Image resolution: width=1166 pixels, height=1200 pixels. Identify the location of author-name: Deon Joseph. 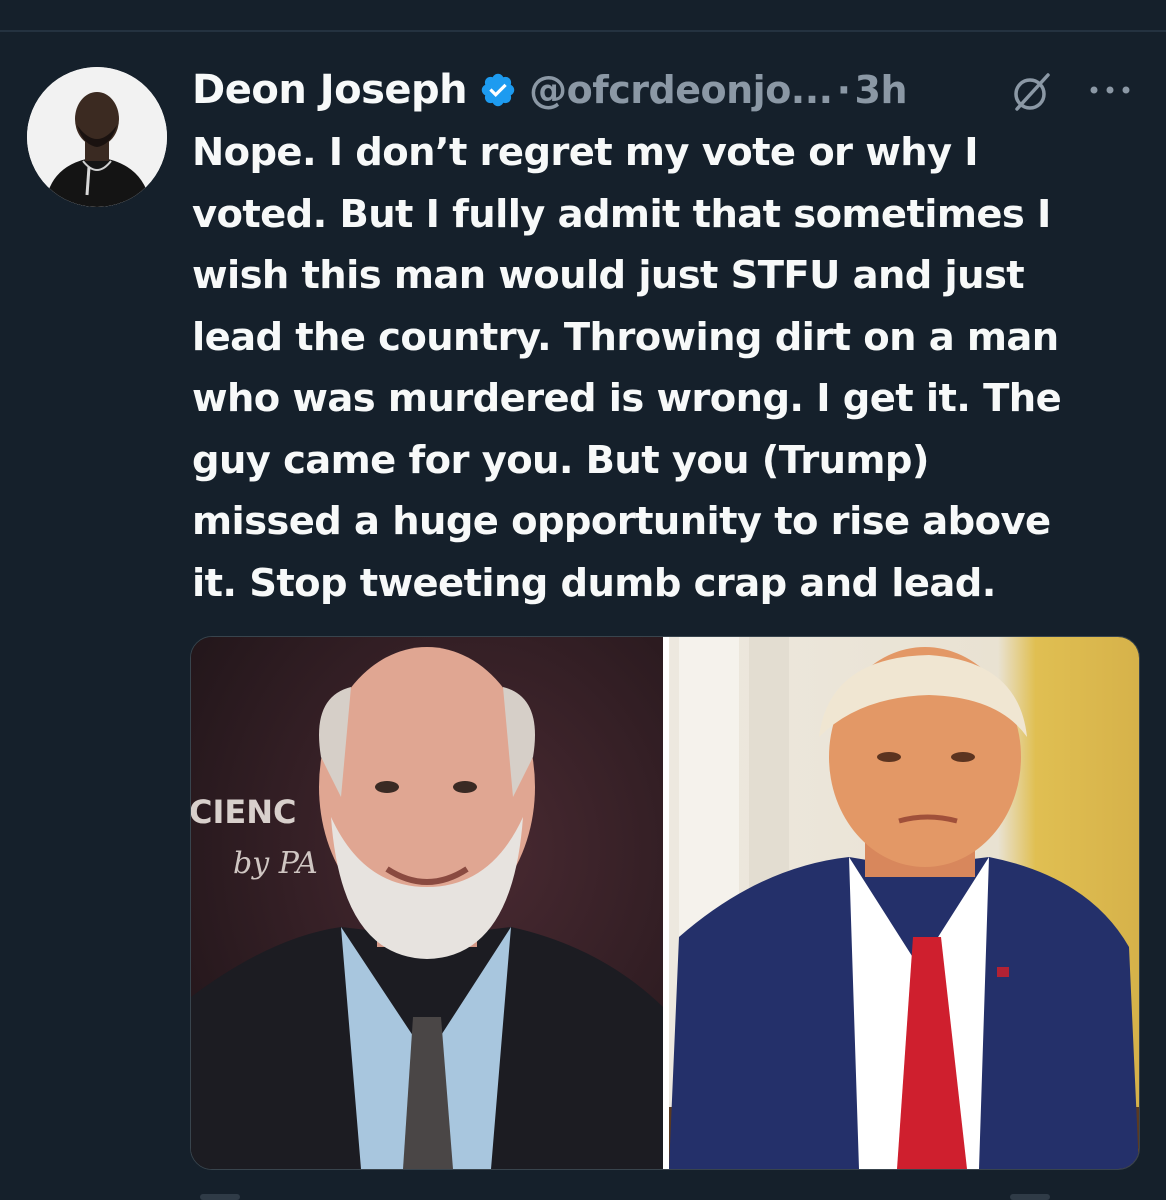
(330, 90).